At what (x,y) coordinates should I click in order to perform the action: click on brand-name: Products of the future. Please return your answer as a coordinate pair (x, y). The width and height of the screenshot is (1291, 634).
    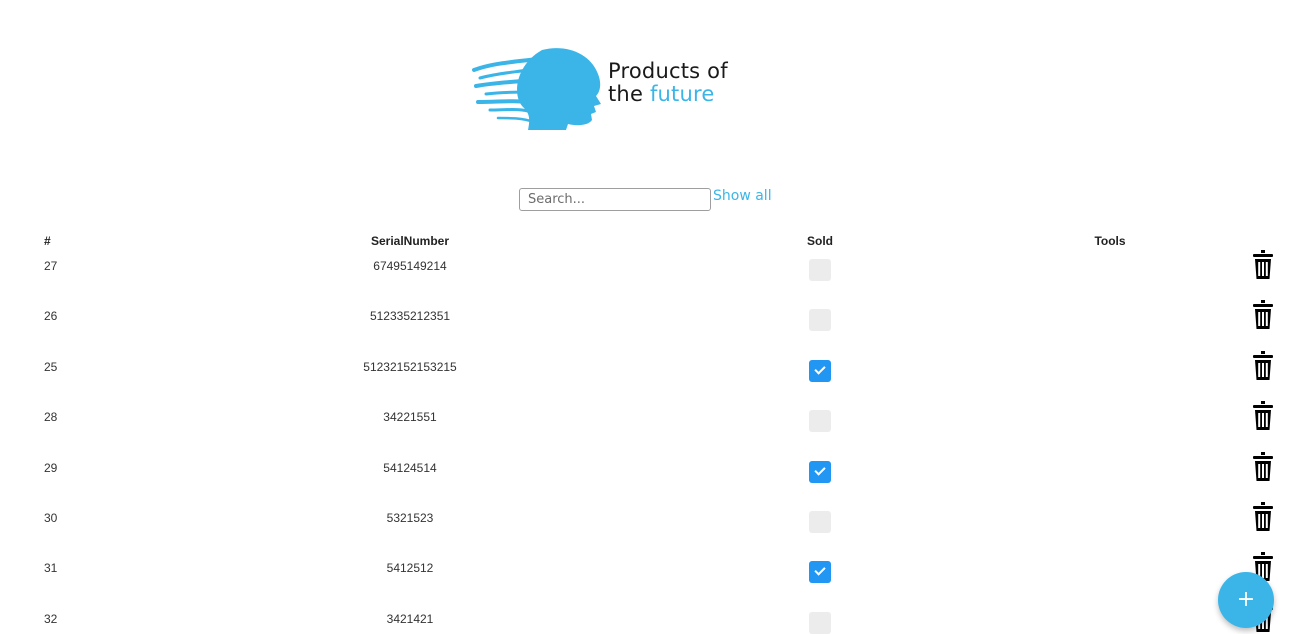
    Looking at the image, I should click on (668, 83).